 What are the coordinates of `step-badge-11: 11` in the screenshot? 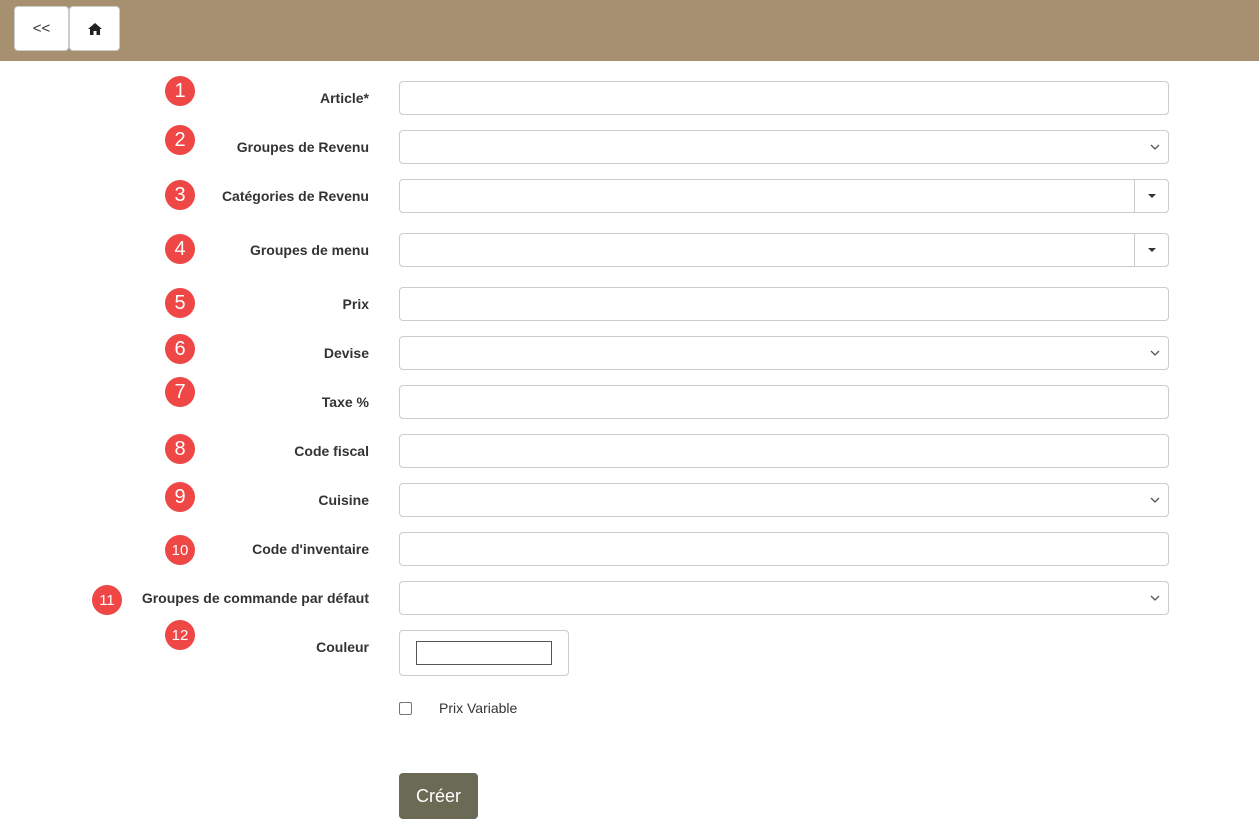 It's located at (107, 600).